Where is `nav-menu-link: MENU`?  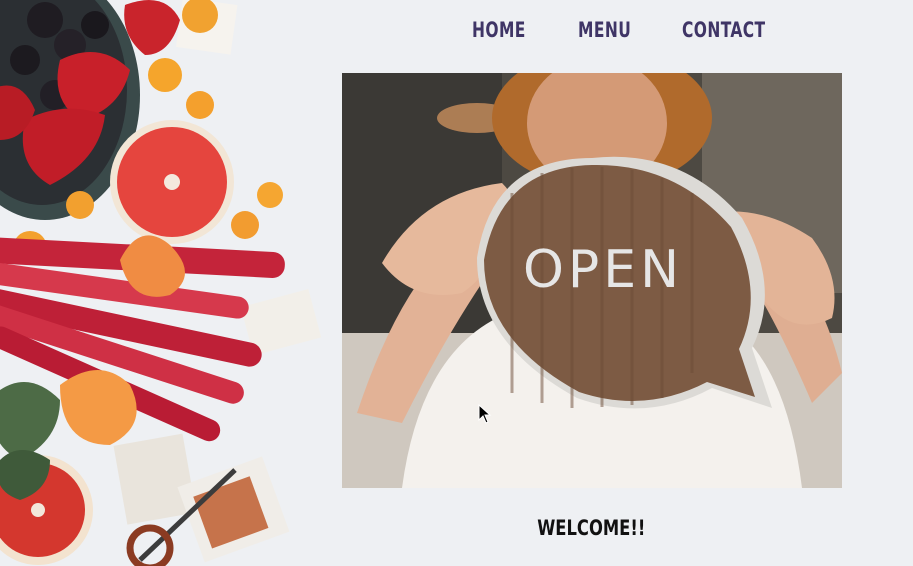 nav-menu-link: MENU is located at coordinates (604, 30).